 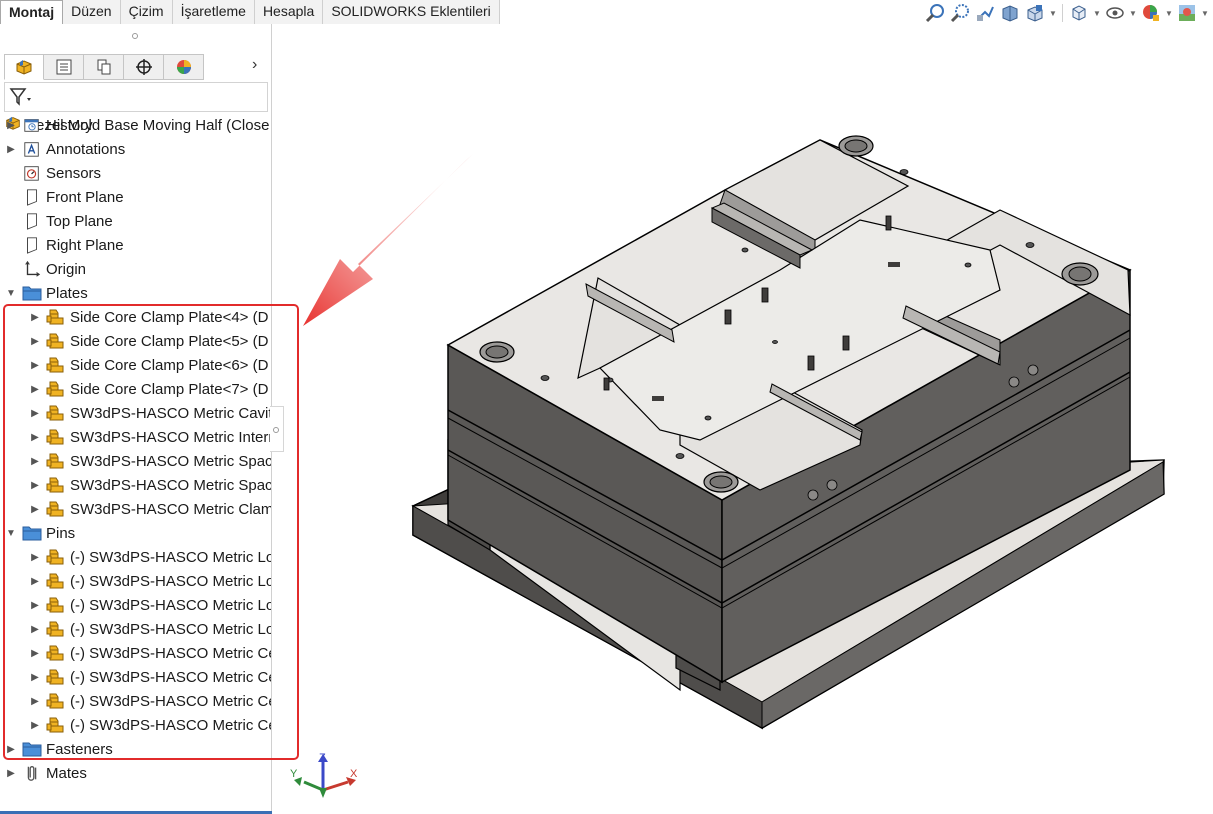 I want to click on tree-item: ▶ Fasteners, so click(x=135, y=749).